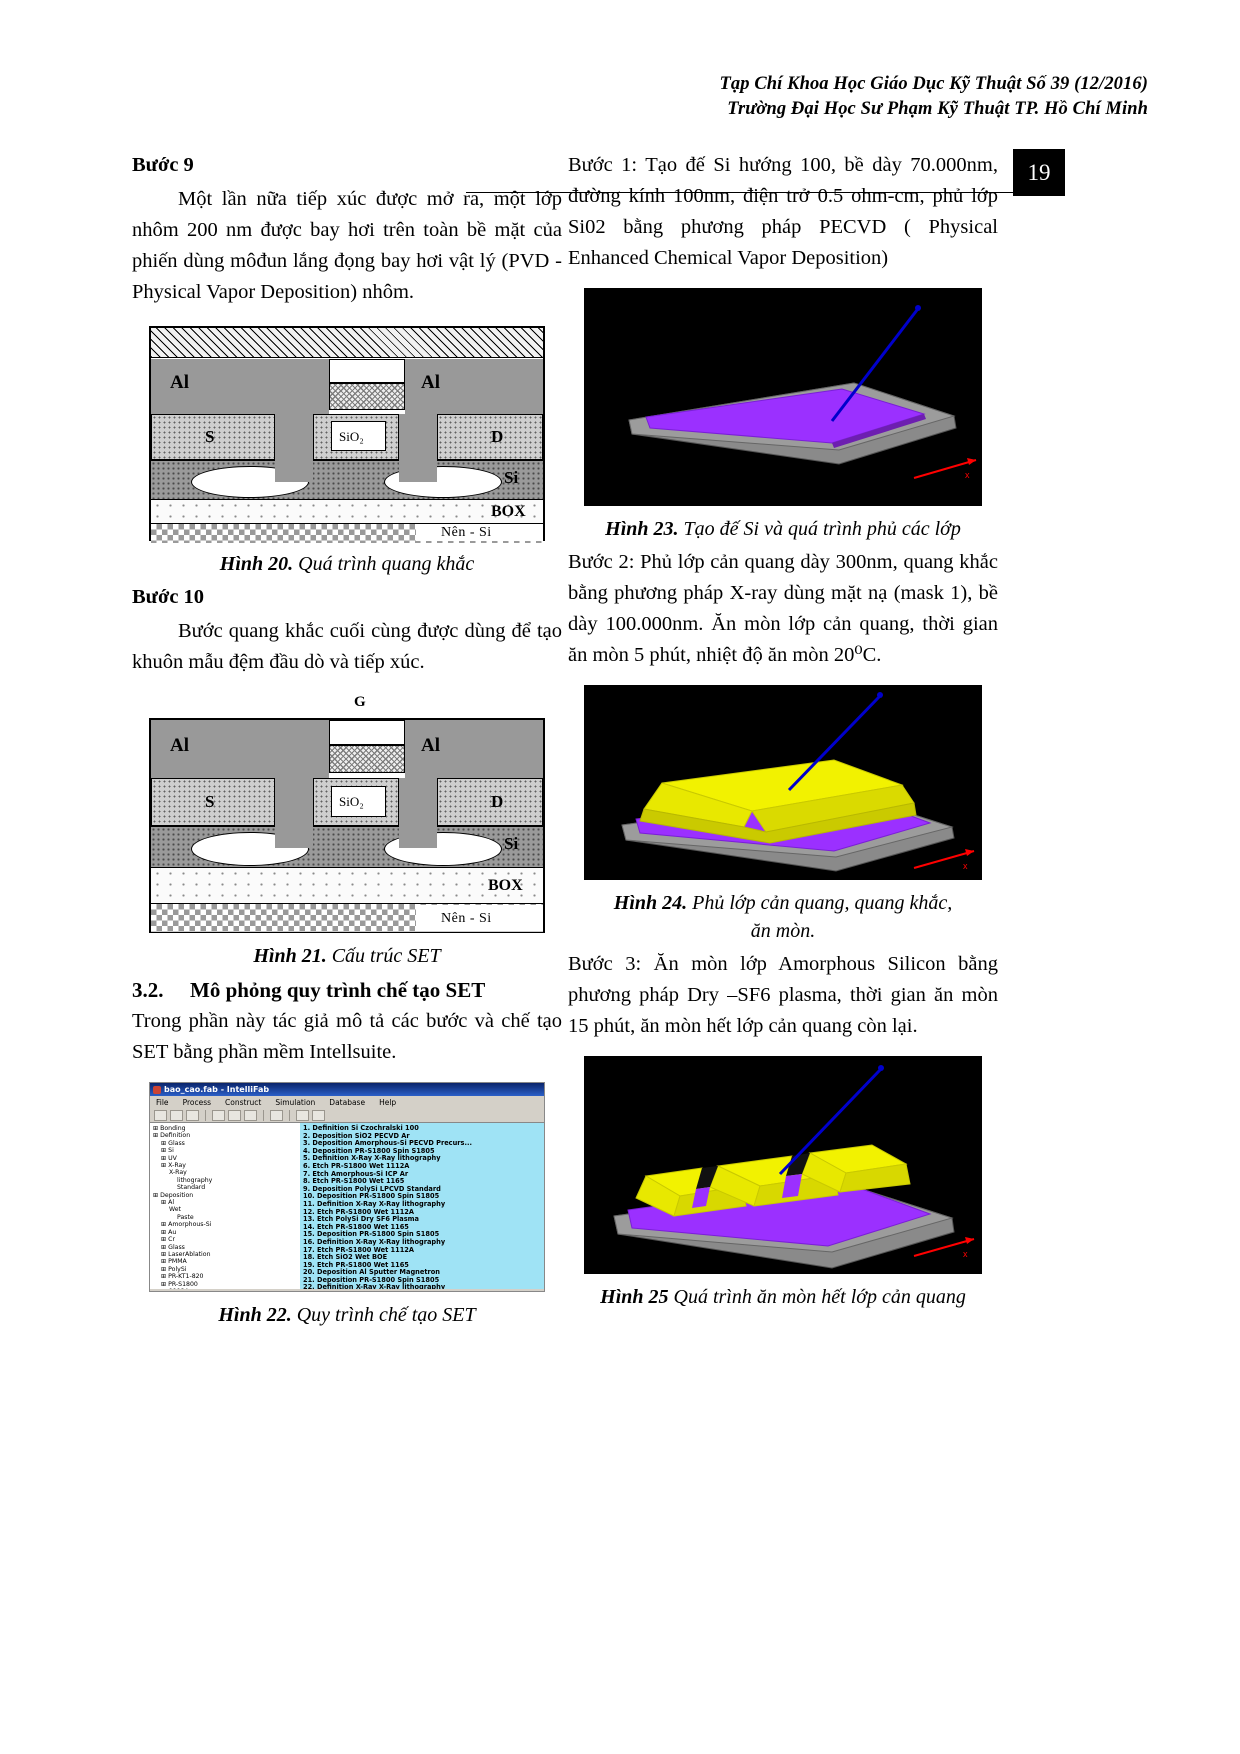 The image size is (1240, 1754). I want to click on fig21-label-drain: D, so click(497, 801).